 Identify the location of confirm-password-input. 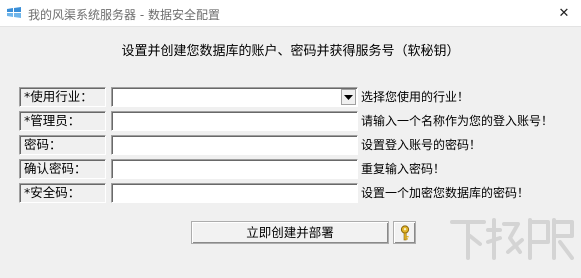
(234, 169).